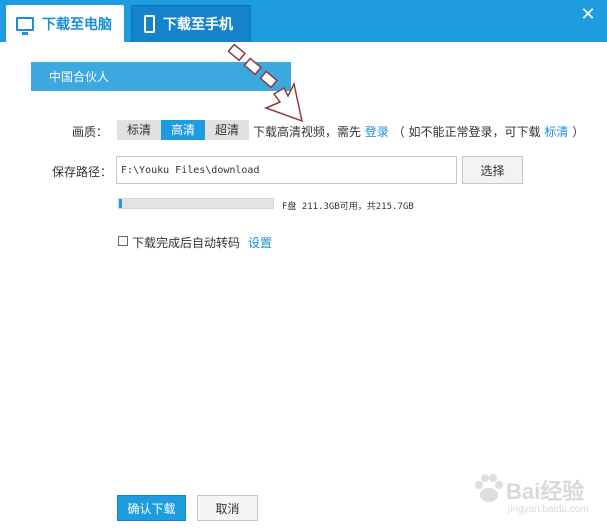  I want to click on watermark-url: jingyan.baidu.com, so click(548, 509).